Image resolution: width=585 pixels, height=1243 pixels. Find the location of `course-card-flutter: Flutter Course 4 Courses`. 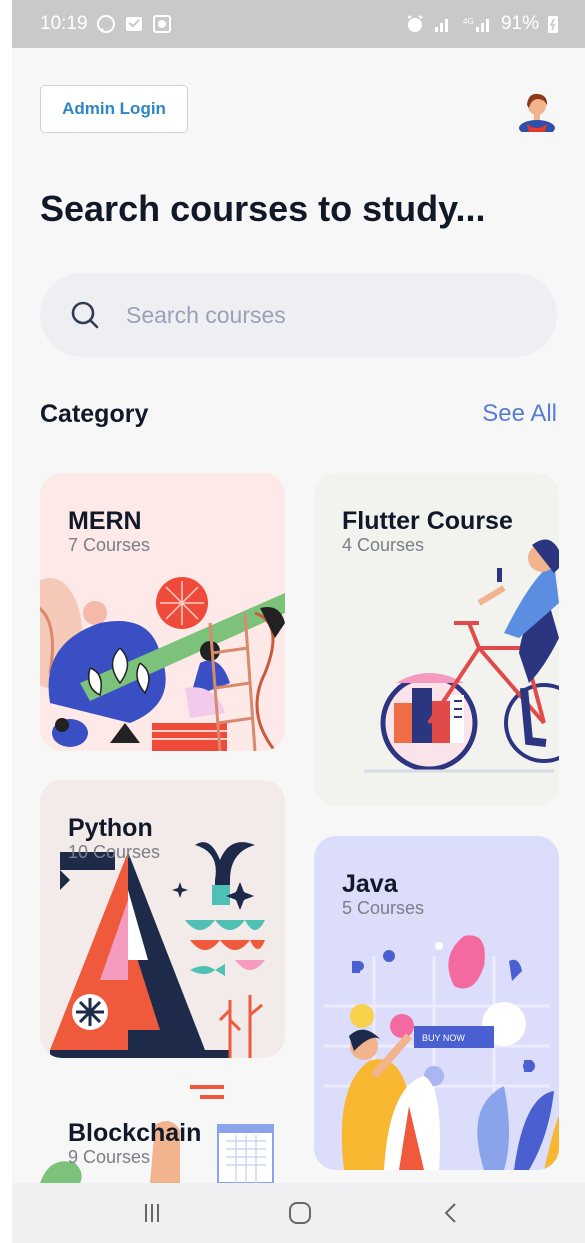

course-card-flutter: Flutter Course 4 Courses is located at coordinates (436, 639).